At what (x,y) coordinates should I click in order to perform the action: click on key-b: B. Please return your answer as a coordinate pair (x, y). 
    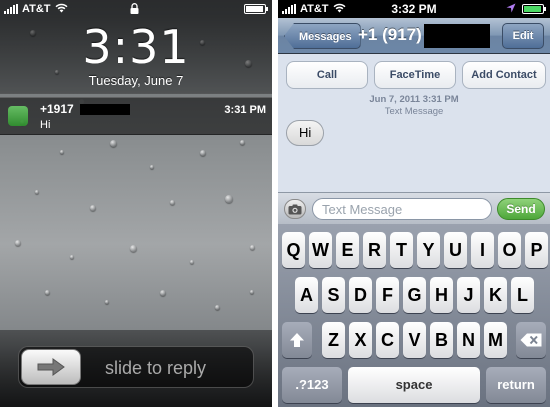
    Looking at the image, I should click on (441, 340).